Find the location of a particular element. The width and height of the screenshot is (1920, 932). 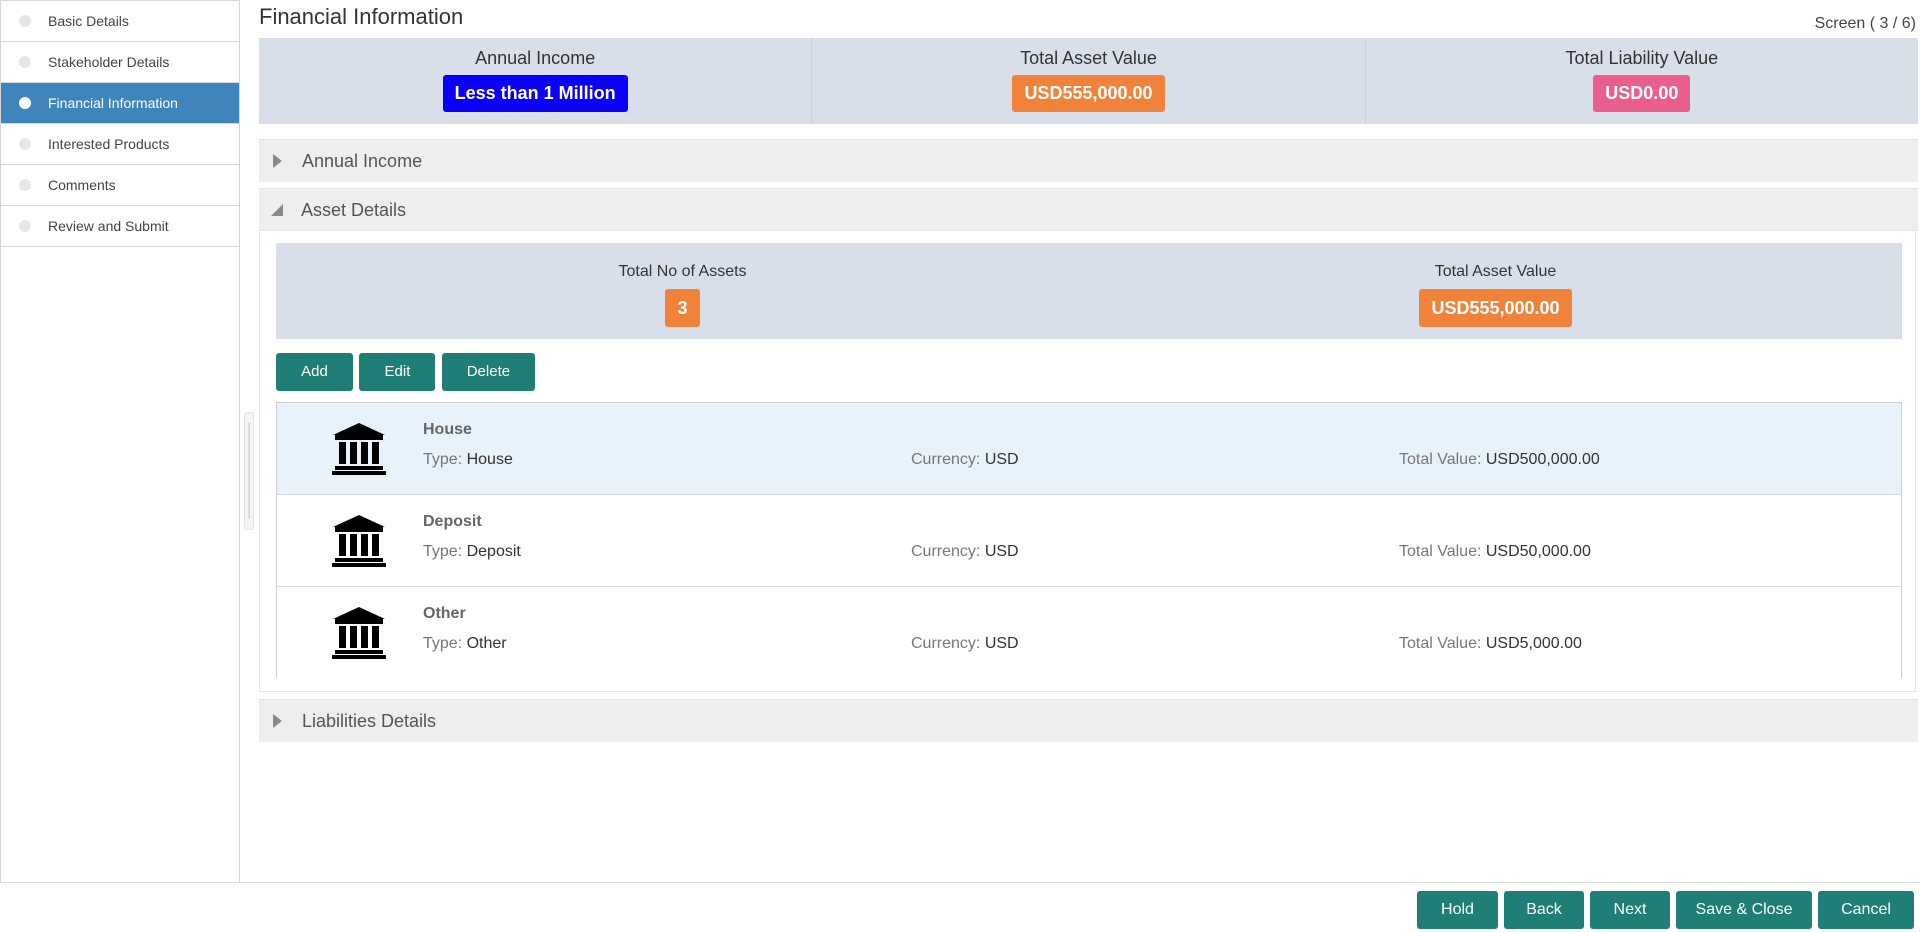

sidebar-item-label: Stakeholder Details is located at coordinates (109, 62).